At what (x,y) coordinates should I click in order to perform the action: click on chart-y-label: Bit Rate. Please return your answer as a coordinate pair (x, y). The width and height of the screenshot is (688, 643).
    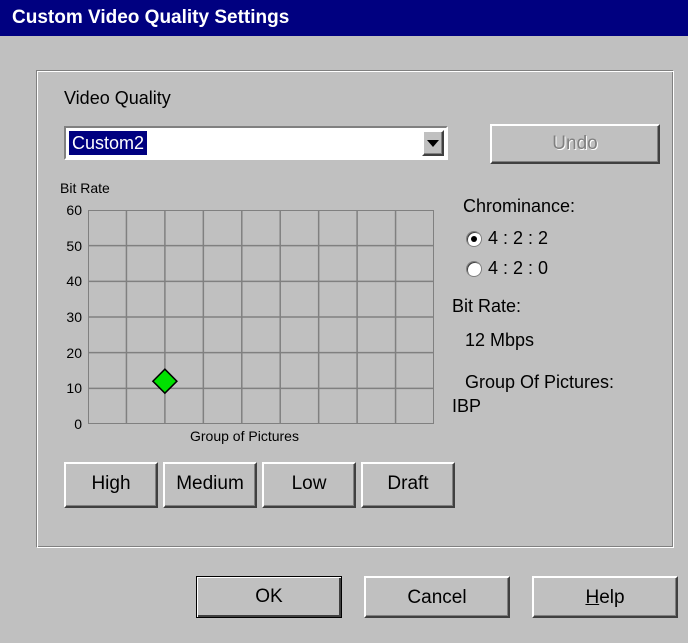
    Looking at the image, I should click on (85, 188).